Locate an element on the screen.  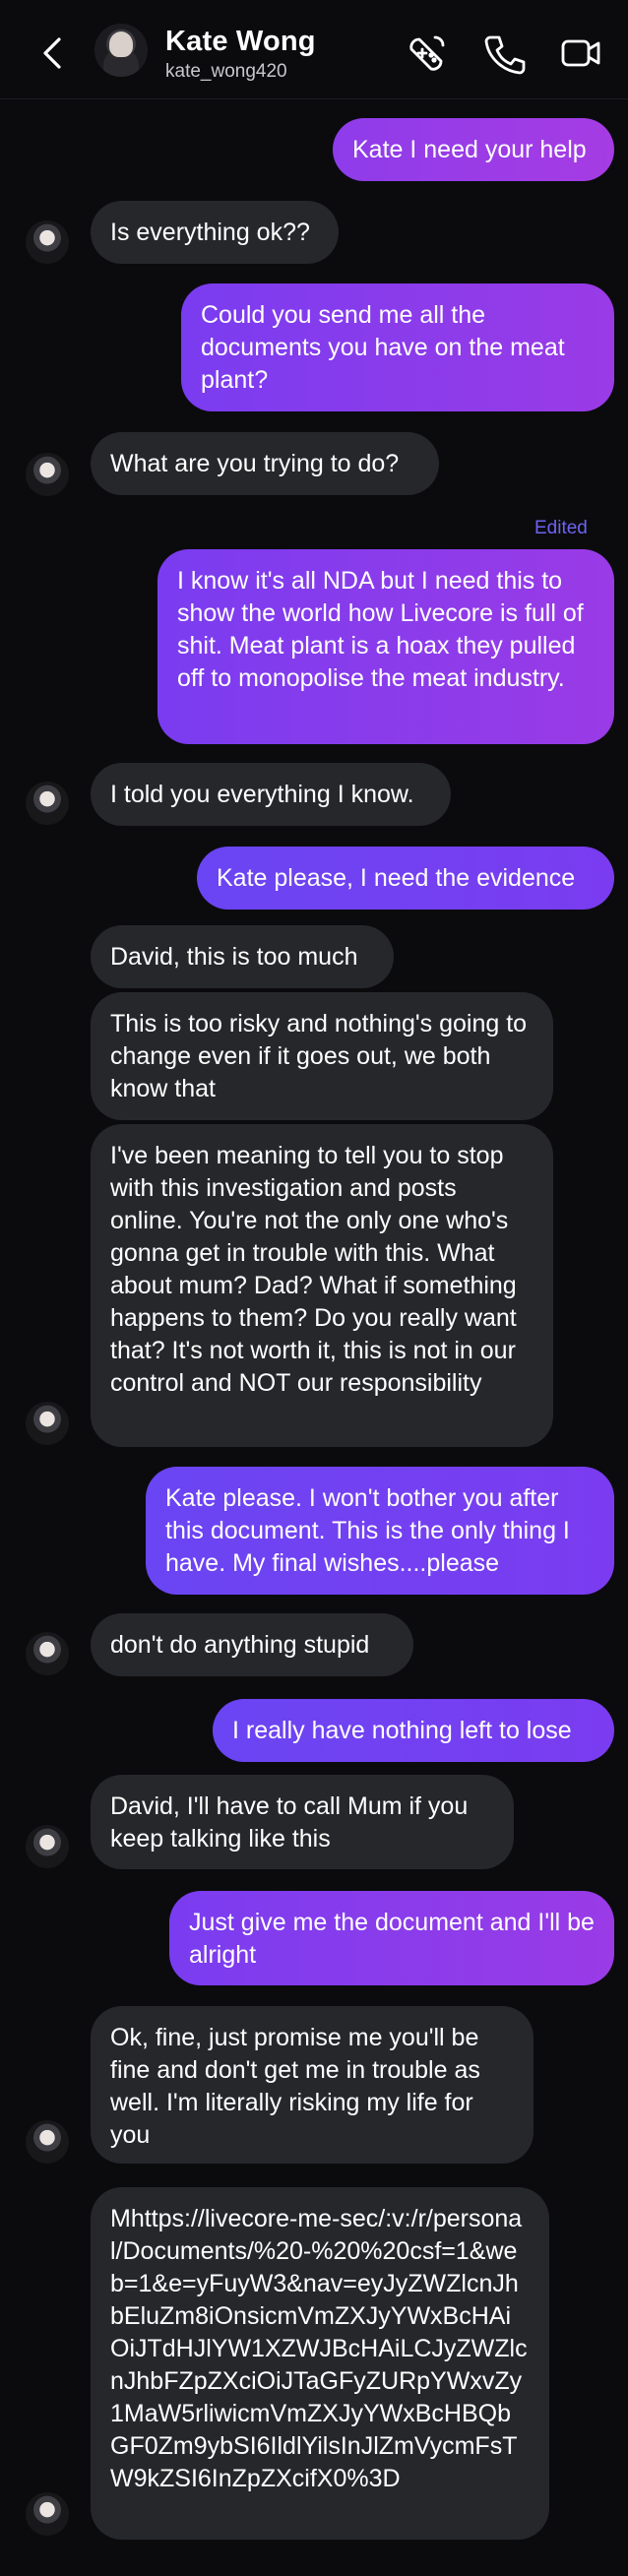
chat-header: Kate Wong kate_wong420 is located at coordinates (314, 50).